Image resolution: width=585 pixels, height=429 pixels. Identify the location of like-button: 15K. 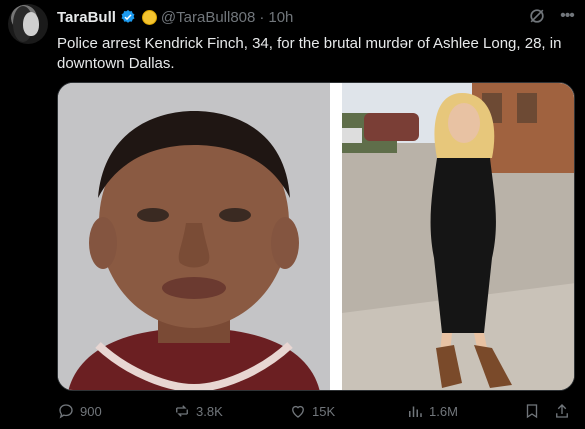
(312, 411).